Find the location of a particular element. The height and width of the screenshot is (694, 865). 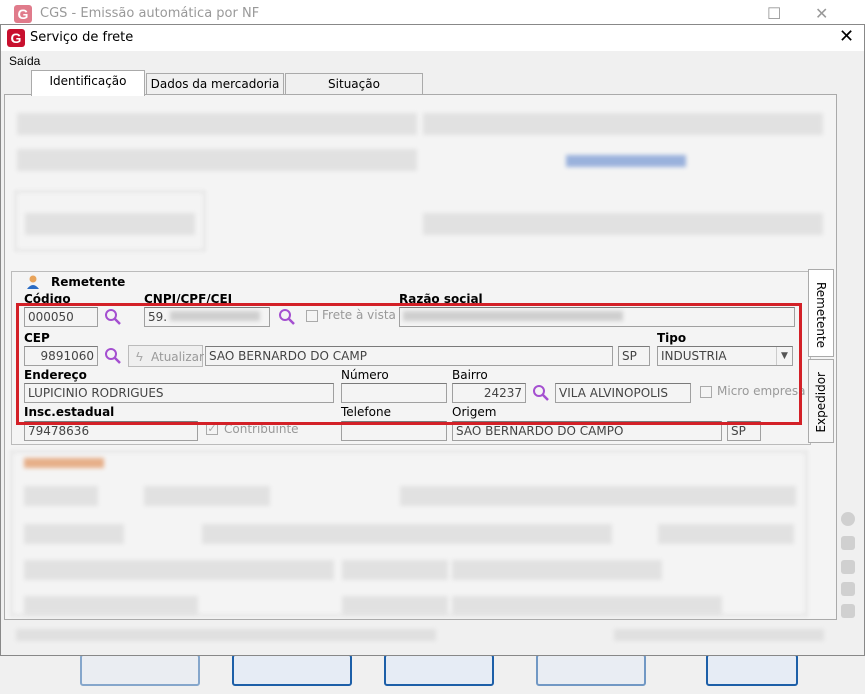

menu-item-saida: Saída is located at coordinates (24, 61).